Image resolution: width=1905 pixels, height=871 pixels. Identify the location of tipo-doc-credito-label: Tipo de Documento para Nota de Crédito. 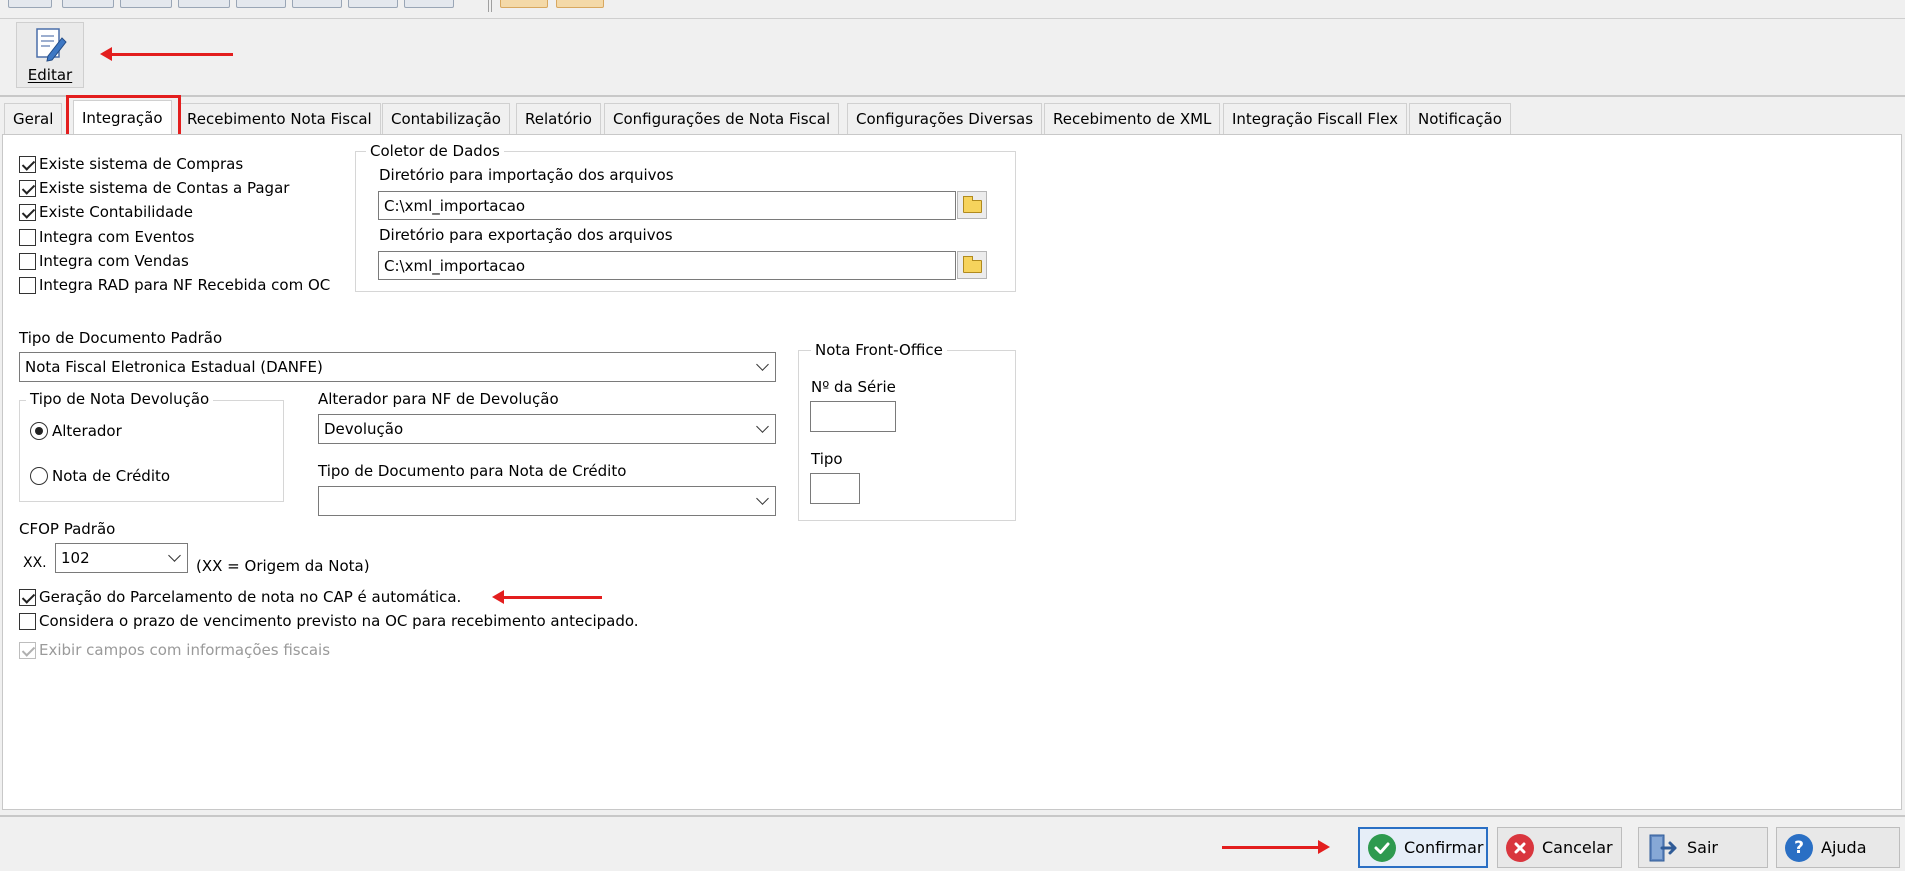
(472, 471).